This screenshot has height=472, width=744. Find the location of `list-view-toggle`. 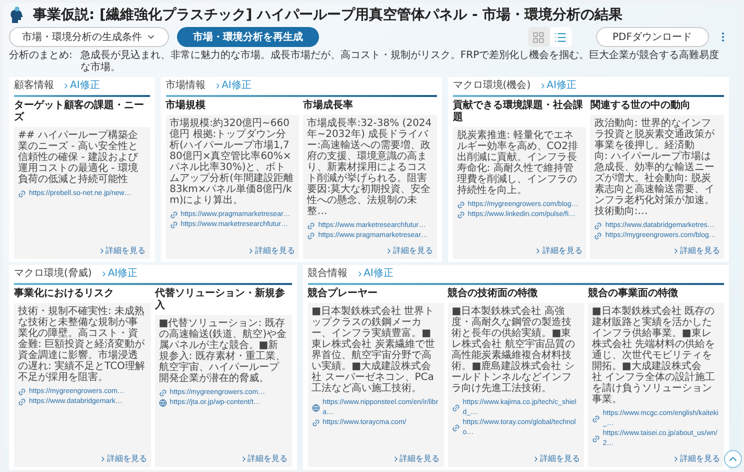

list-view-toggle is located at coordinates (561, 37).